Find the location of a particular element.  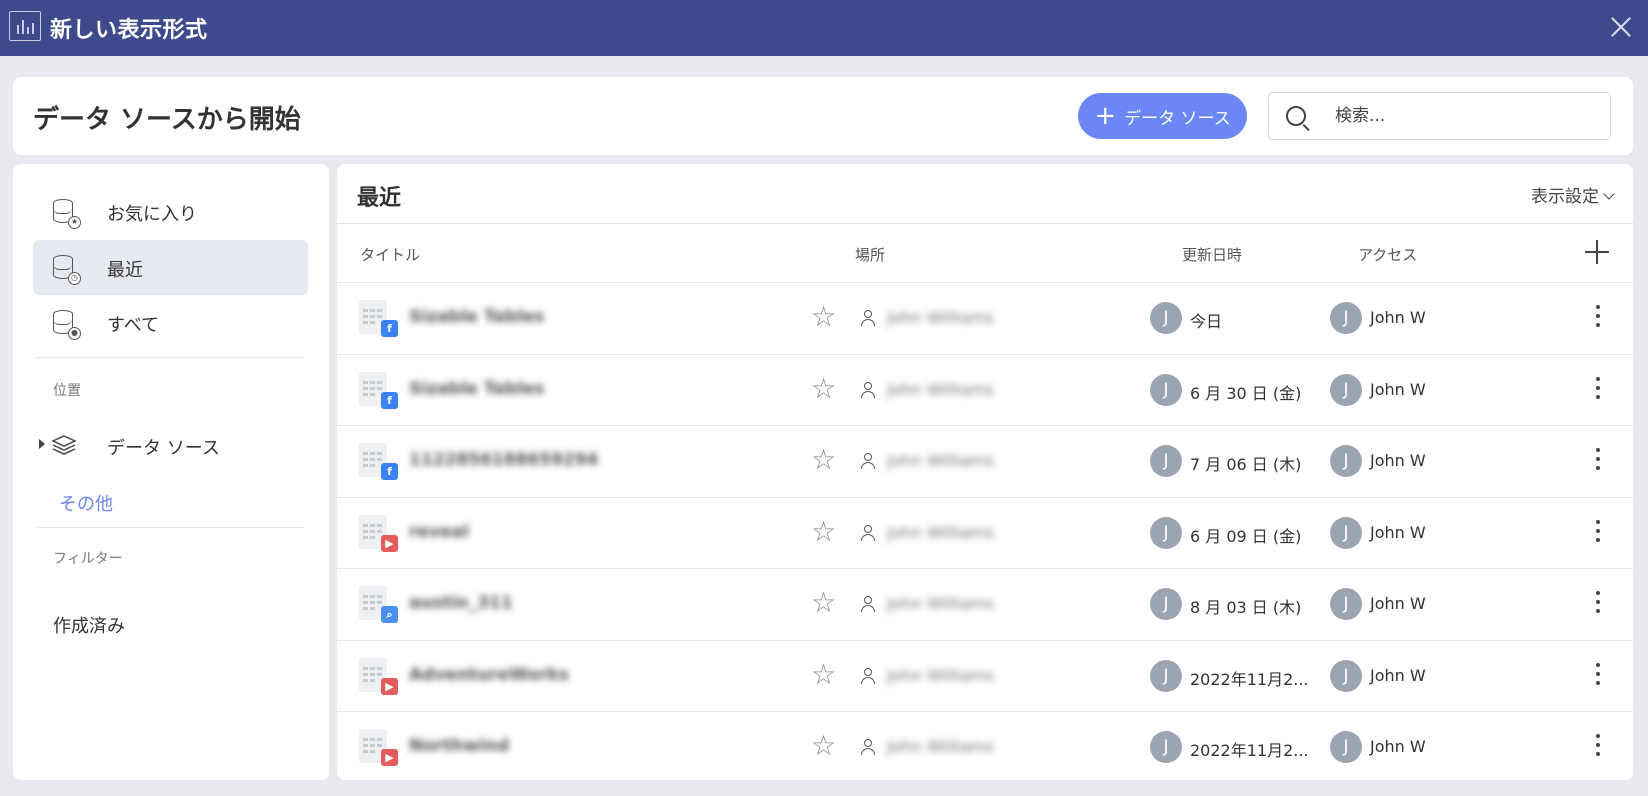

search-icon is located at coordinates (1296, 116).